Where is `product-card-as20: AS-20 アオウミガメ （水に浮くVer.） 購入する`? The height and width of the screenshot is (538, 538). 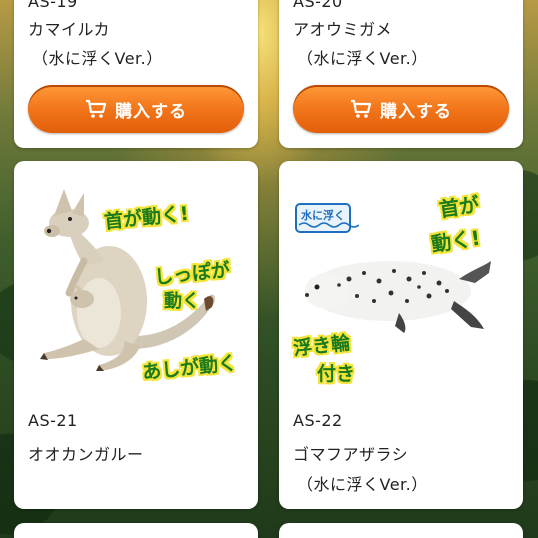 product-card-as20: AS-20 アオウミガメ （水に浮くVer.） 購入する is located at coordinates (401, 74).